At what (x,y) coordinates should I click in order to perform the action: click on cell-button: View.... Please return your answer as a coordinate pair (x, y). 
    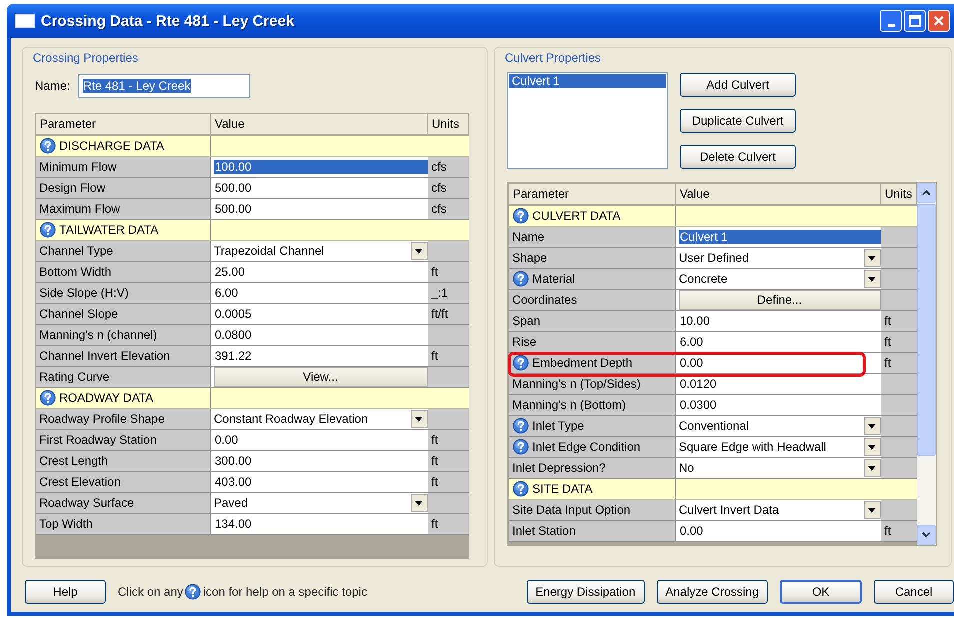
    Looking at the image, I should click on (321, 376).